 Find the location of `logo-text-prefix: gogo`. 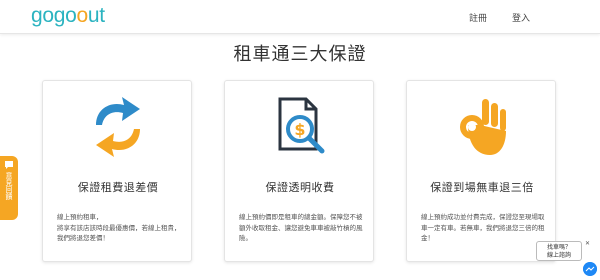

logo-text-prefix: gogo is located at coordinates (54, 15).